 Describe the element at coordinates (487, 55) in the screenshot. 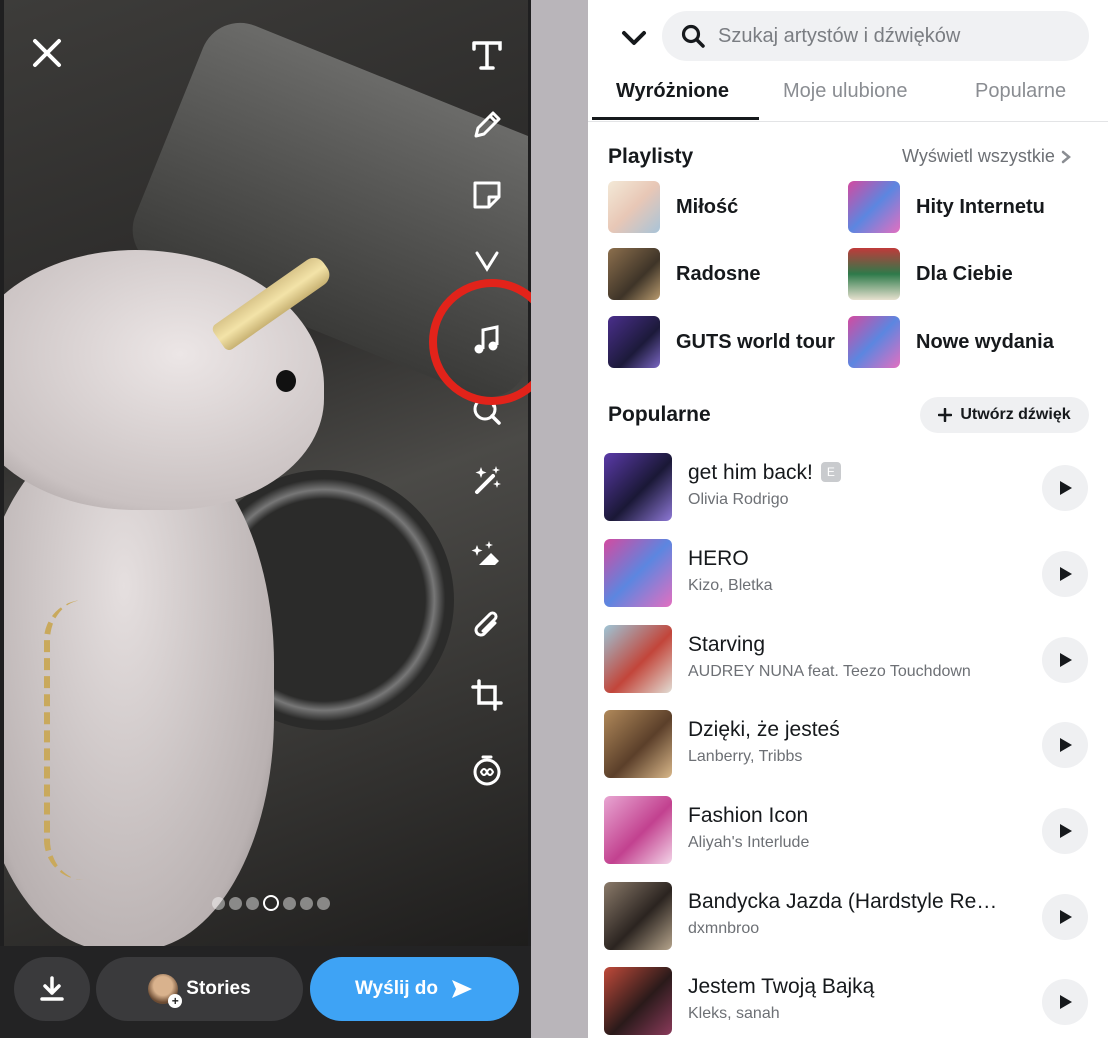

I see `text-icon` at that location.